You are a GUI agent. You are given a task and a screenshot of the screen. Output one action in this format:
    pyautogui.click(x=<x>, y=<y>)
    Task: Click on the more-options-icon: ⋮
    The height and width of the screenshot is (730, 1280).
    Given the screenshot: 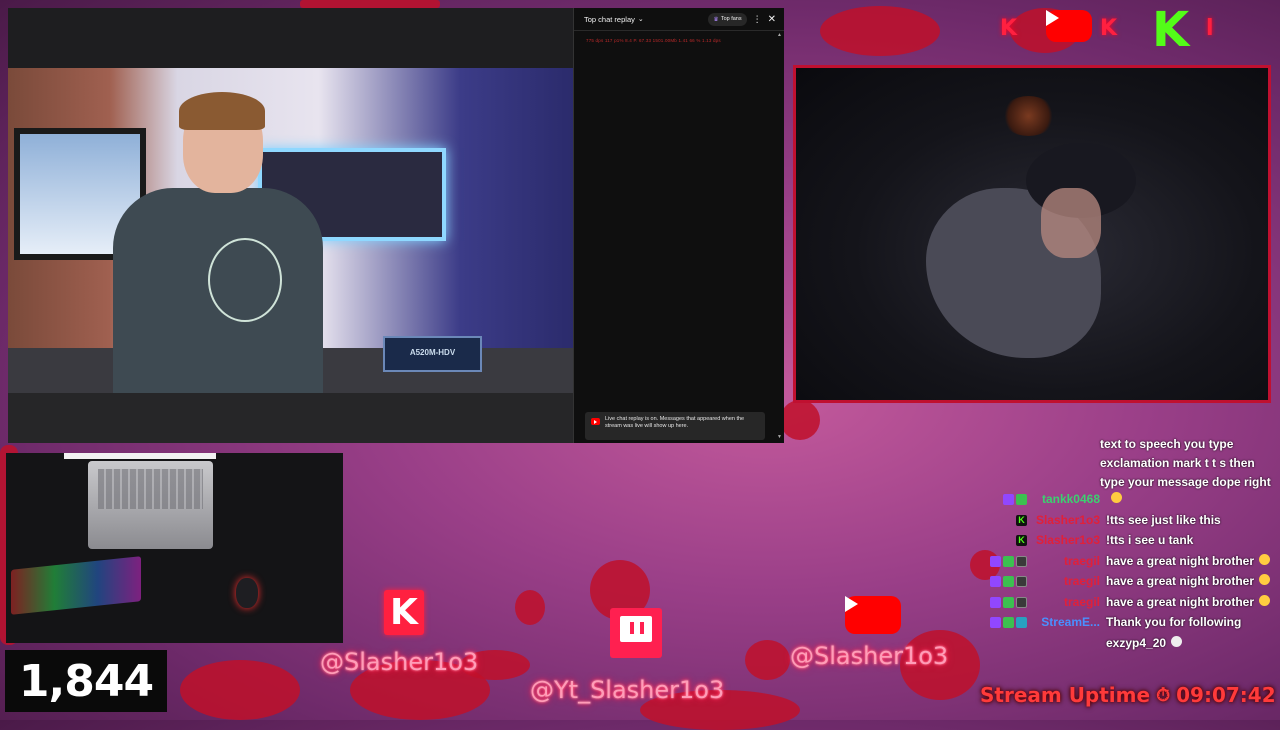 What is the action you would take?
    pyautogui.click(x=757, y=19)
    